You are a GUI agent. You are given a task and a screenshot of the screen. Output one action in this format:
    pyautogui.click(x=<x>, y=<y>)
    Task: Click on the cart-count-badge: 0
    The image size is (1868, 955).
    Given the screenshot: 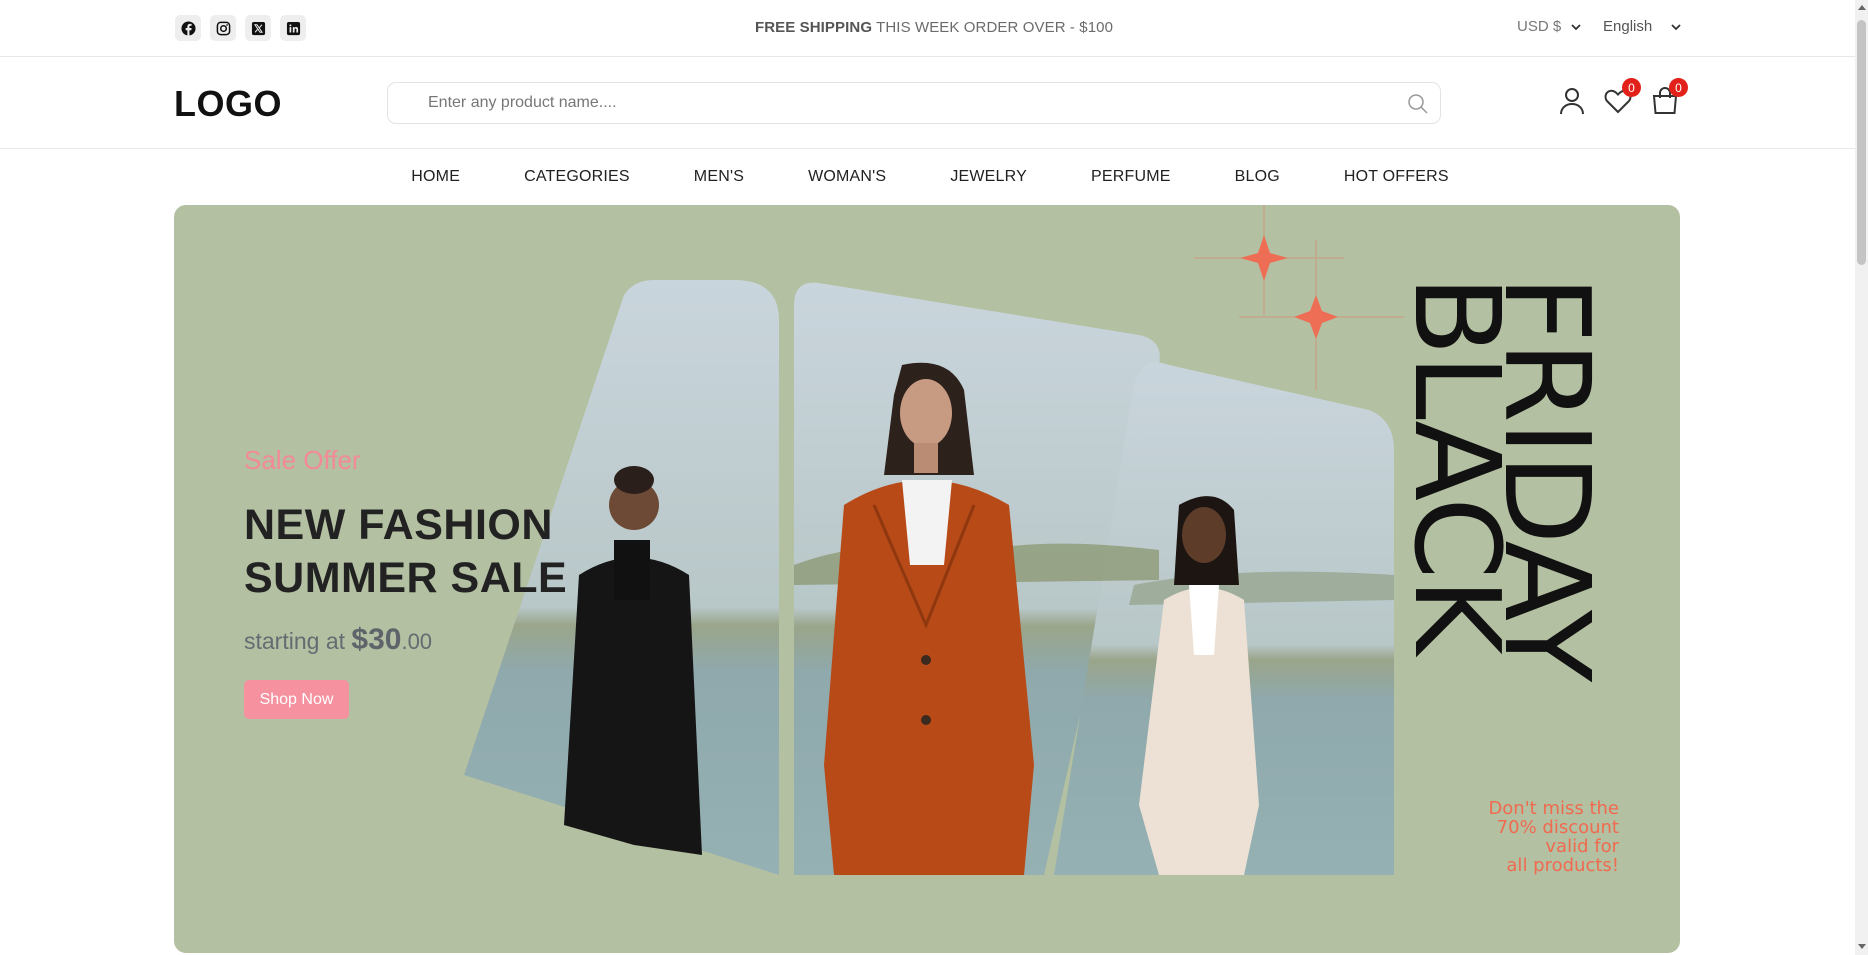 What is the action you would take?
    pyautogui.click(x=1678, y=87)
    